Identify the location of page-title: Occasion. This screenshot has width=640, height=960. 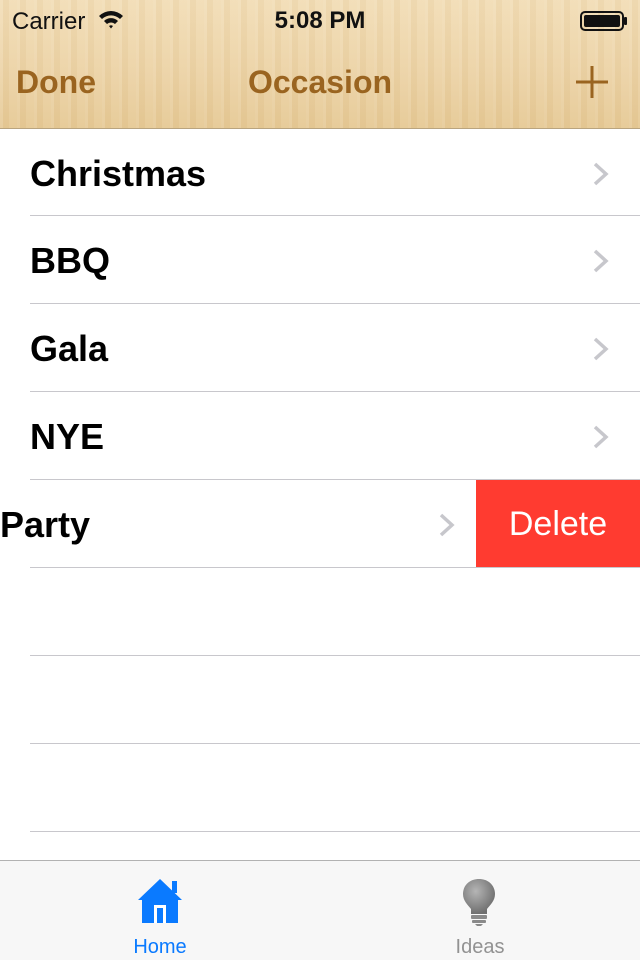
(320, 82).